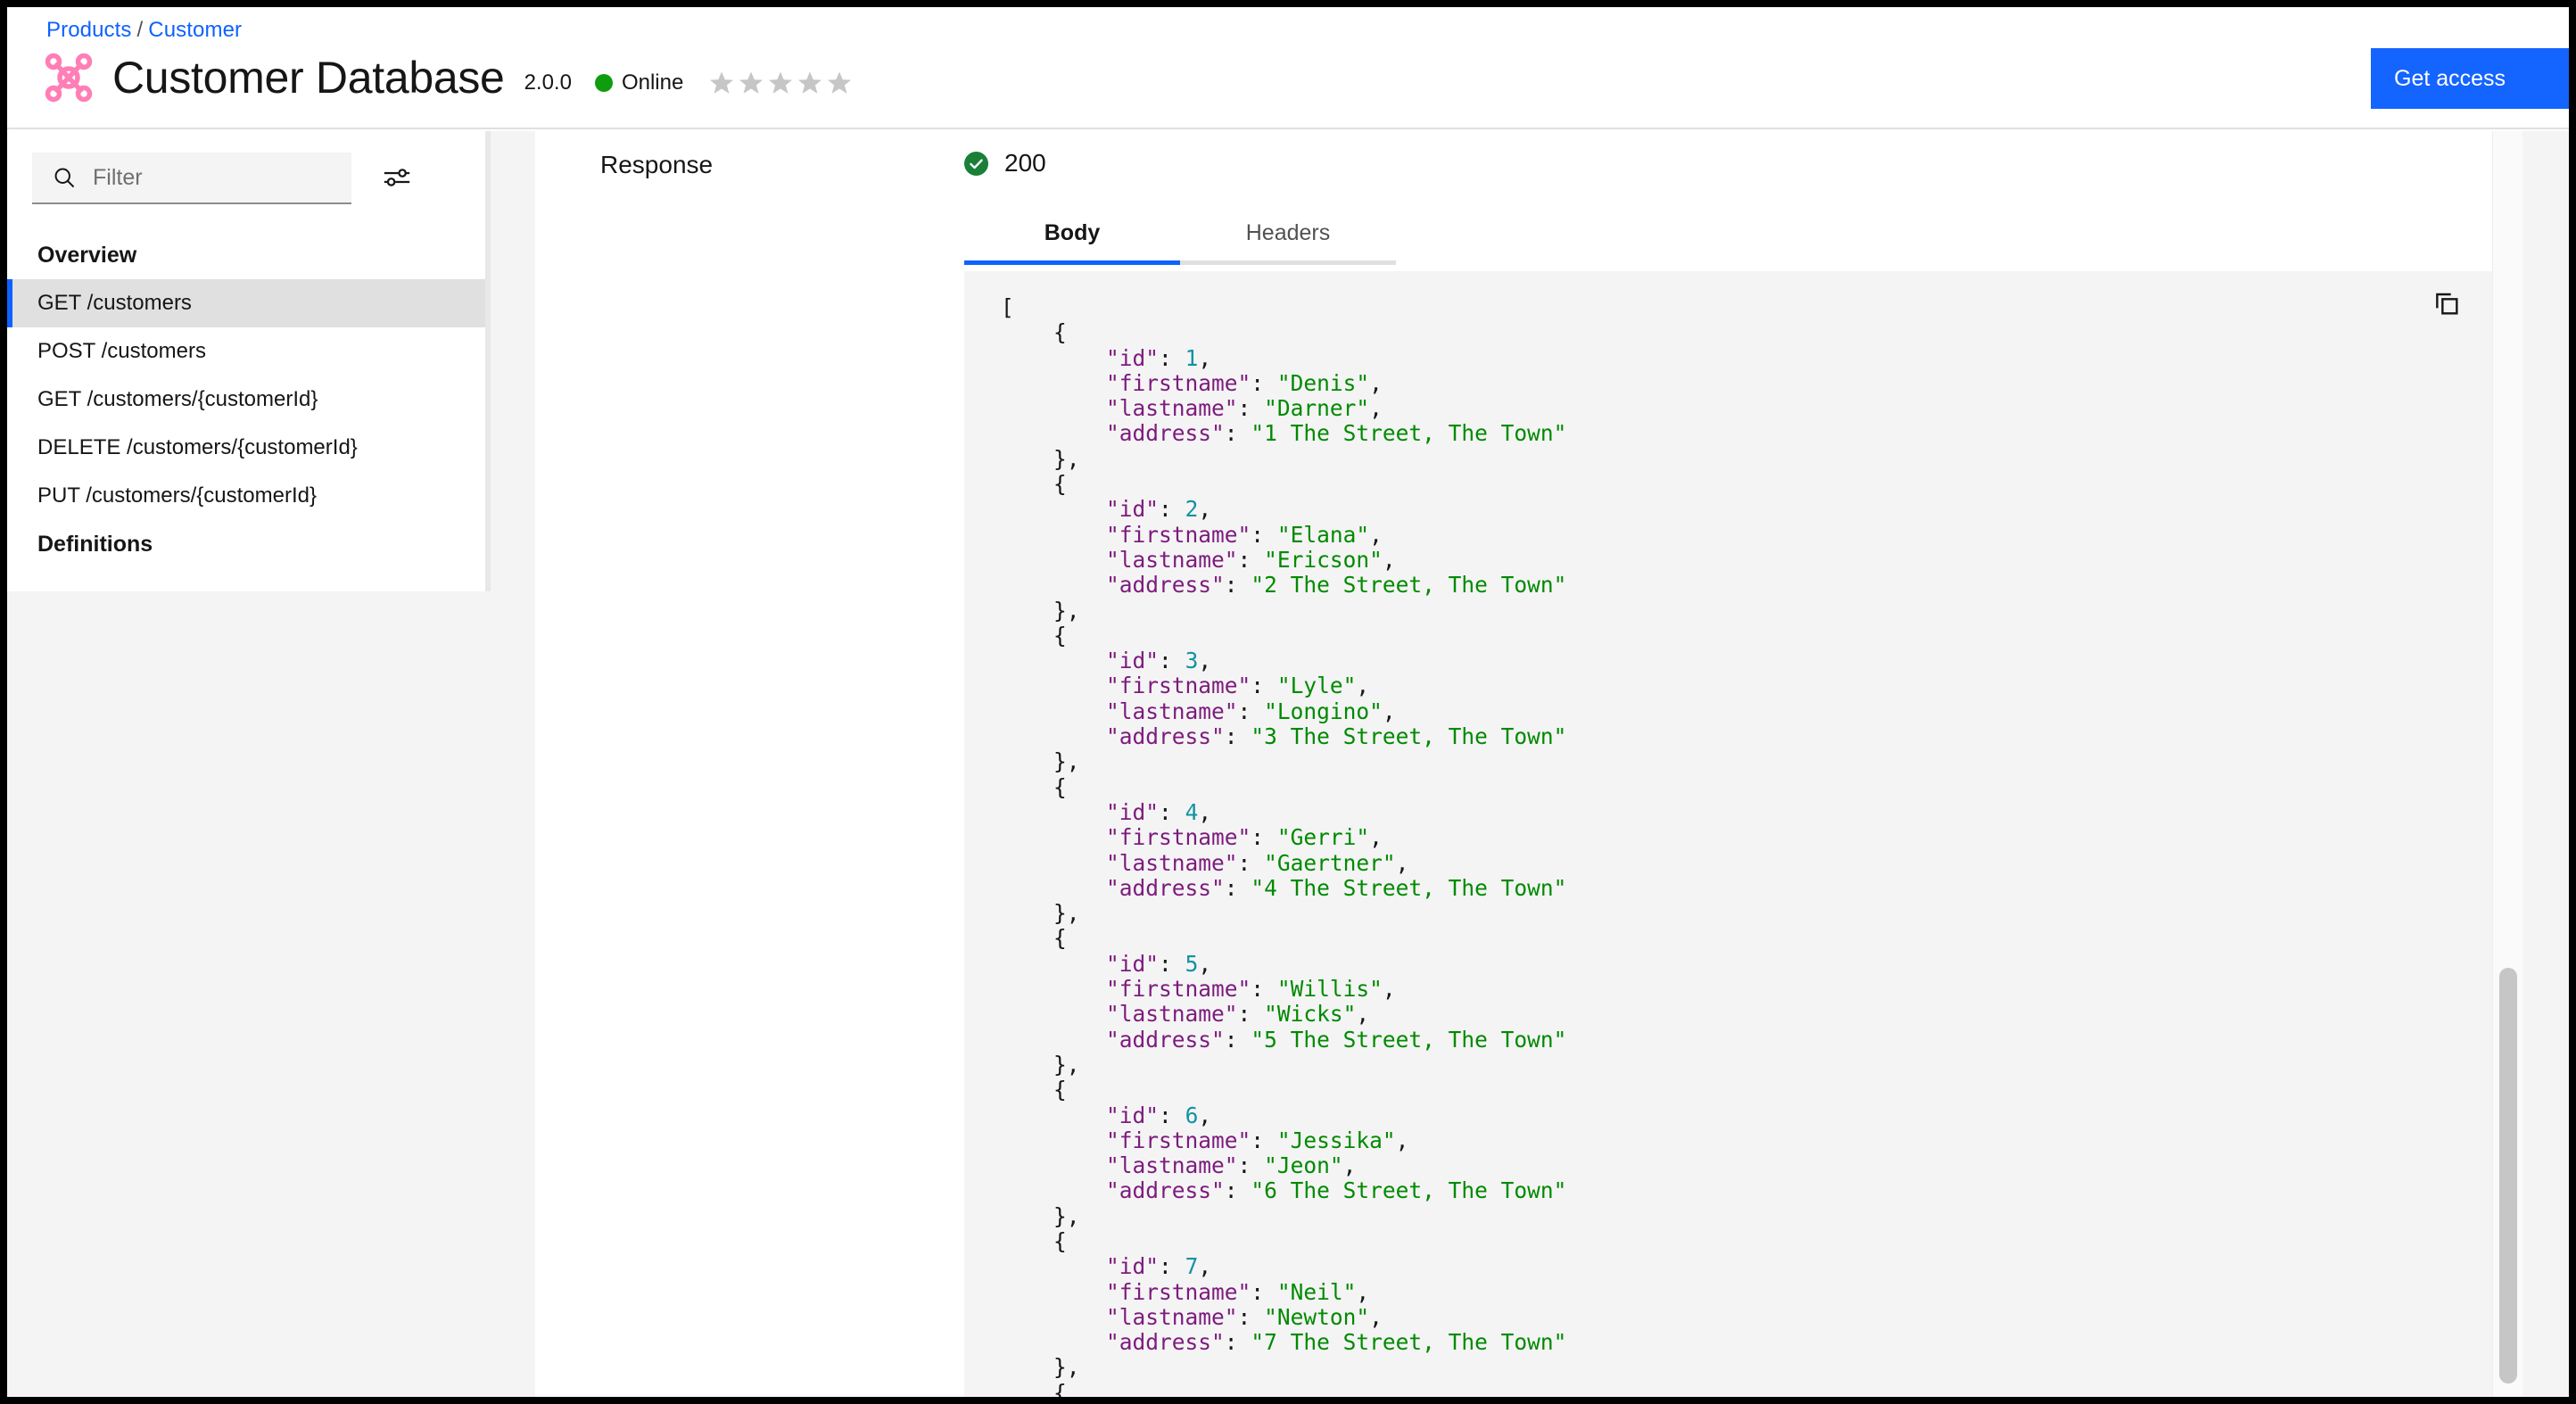 Image resolution: width=2576 pixels, height=1404 pixels. I want to click on status-code-value: 200, so click(1025, 163).